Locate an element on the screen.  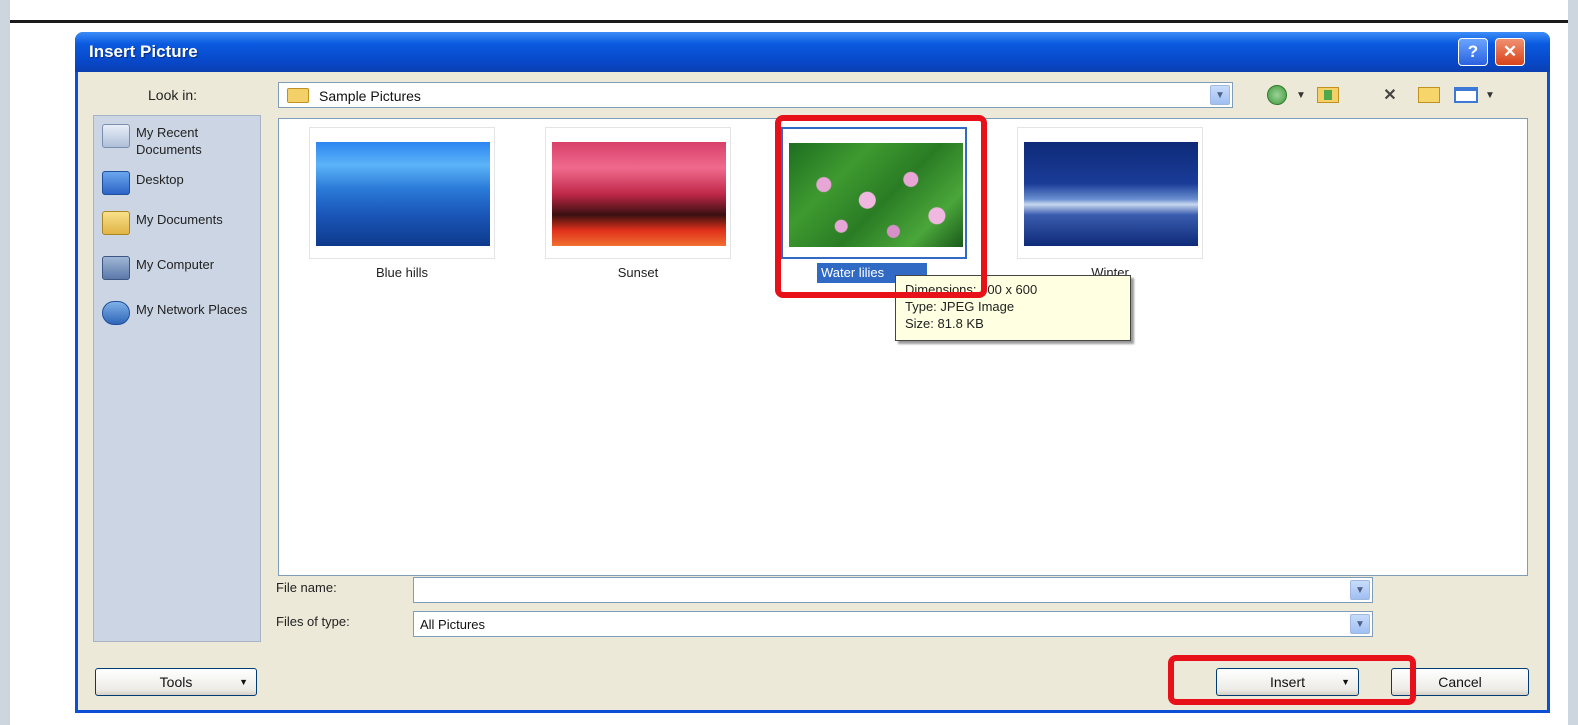
new-folder-icon is located at coordinates (1429, 95).